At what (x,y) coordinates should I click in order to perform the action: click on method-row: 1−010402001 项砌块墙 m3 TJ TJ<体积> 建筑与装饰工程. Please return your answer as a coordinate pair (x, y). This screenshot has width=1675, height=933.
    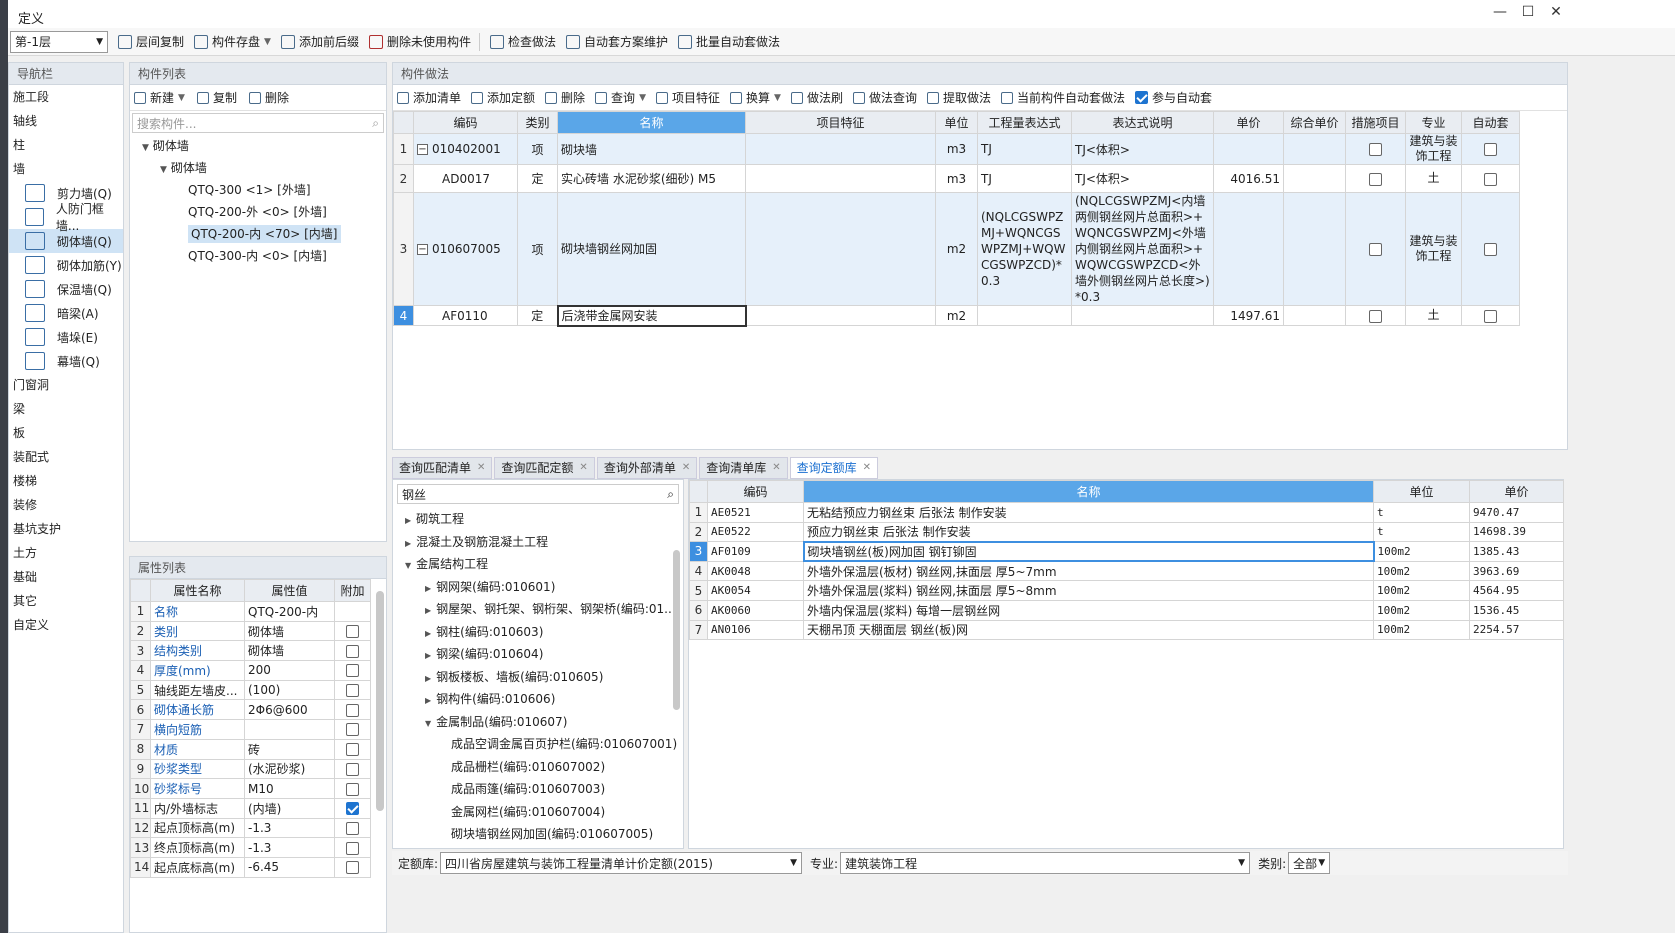
    Looking at the image, I should click on (956, 149).